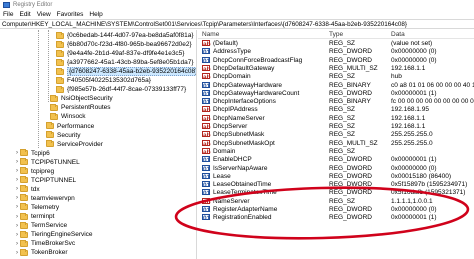 This screenshot has width=474, height=259. What do you see at coordinates (44, 243) in the screenshot?
I see `tree-item: › TimeBrokerSvc` at bounding box center [44, 243].